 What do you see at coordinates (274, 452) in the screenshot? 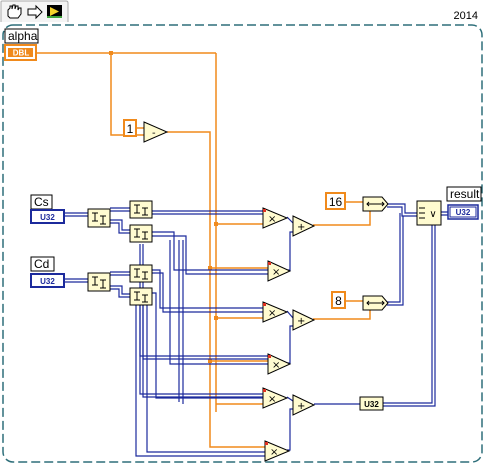
I see `multiply-symbol-6: ×` at bounding box center [274, 452].